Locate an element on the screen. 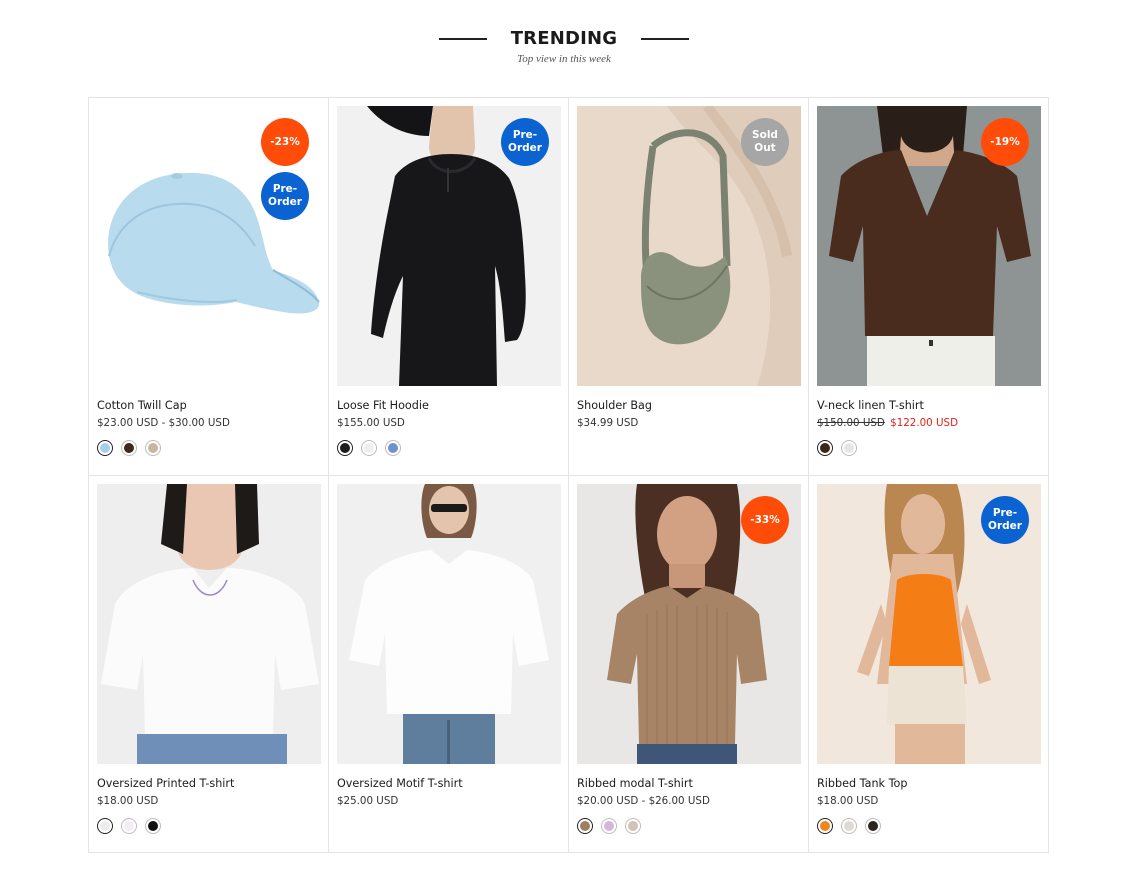 Image resolution: width=1128 pixels, height=882 pixels. product-price: $34.99 USD is located at coordinates (608, 423).